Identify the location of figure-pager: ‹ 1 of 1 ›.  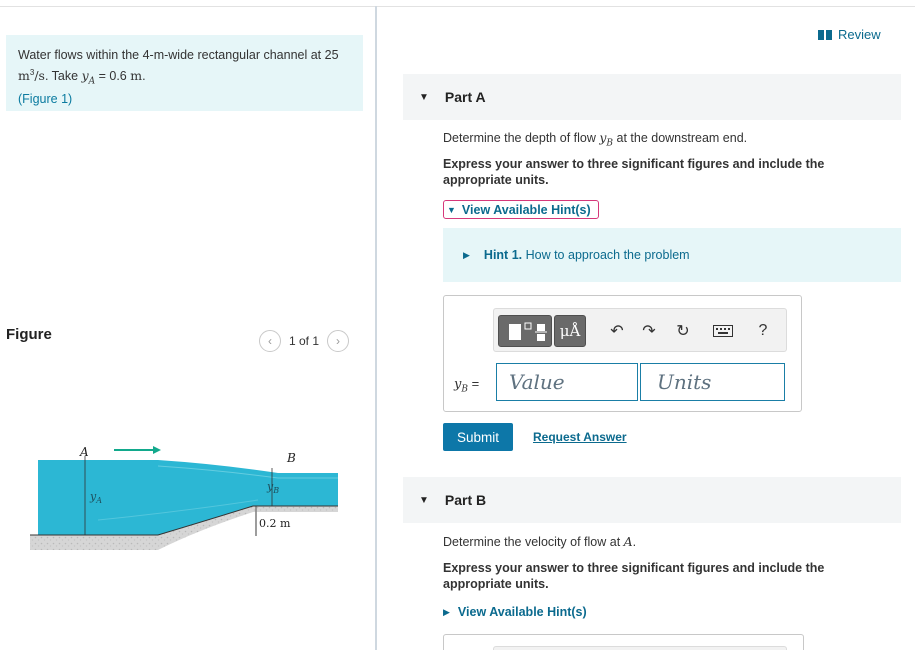
(304, 341).